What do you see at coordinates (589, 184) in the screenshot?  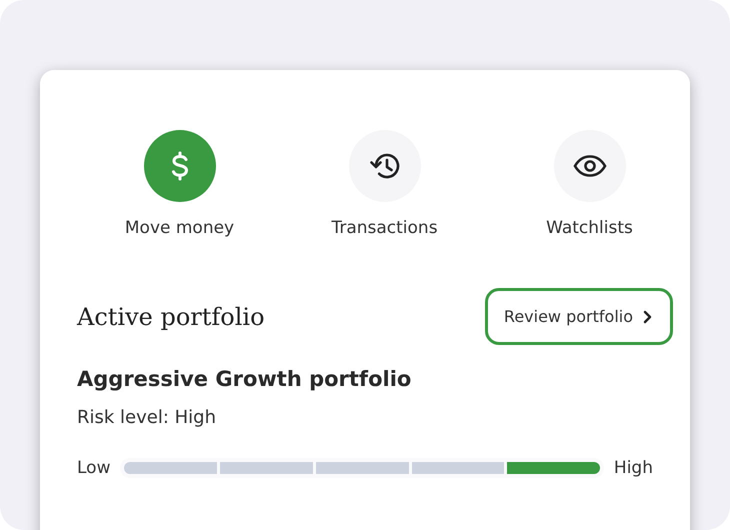 I see `action-button: Watchlists` at bounding box center [589, 184].